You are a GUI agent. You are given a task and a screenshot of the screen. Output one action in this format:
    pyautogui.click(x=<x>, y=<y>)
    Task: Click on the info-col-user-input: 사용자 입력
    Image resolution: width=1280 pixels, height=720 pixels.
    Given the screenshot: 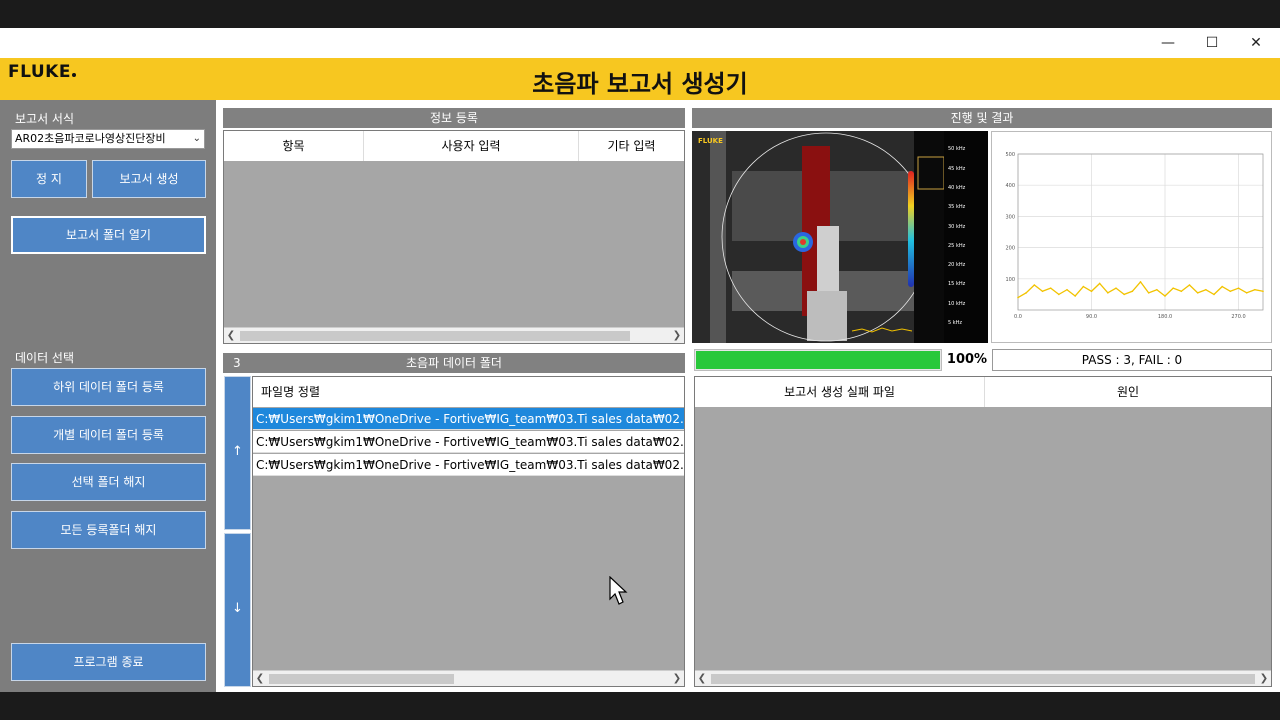 What is the action you would take?
    pyautogui.click(x=471, y=146)
    